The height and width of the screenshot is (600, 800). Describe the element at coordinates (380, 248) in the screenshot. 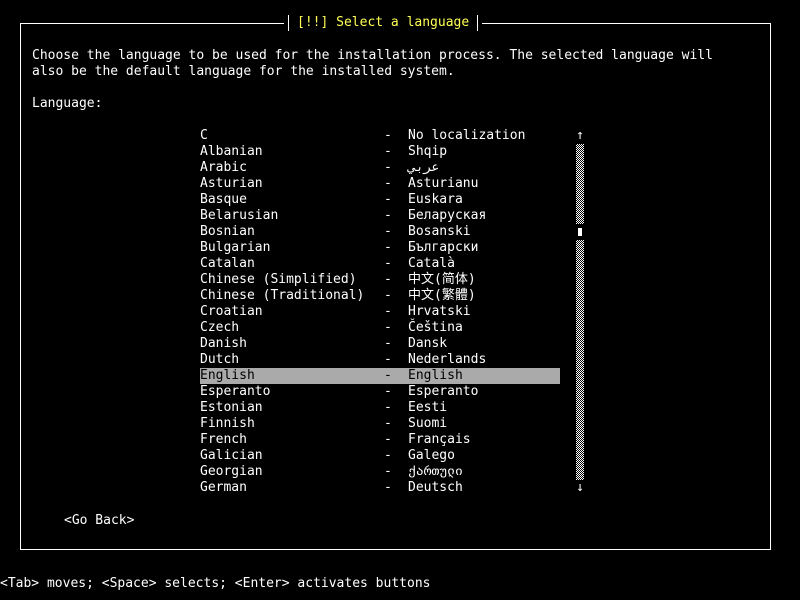

I see `language-list-item: Bulgarian - Български` at that location.